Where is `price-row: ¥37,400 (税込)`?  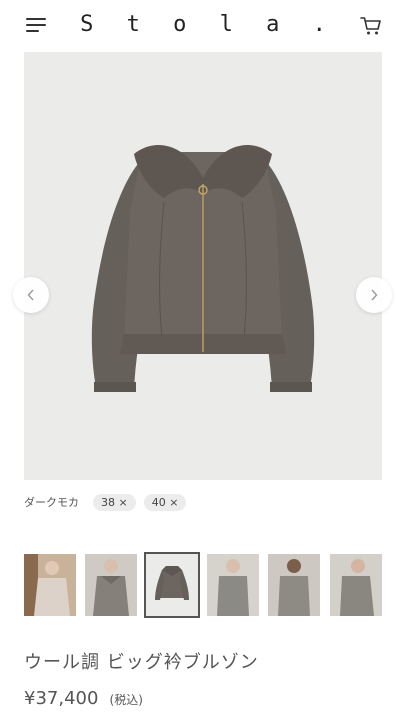 price-row: ¥37,400 (税込) is located at coordinates (83, 698).